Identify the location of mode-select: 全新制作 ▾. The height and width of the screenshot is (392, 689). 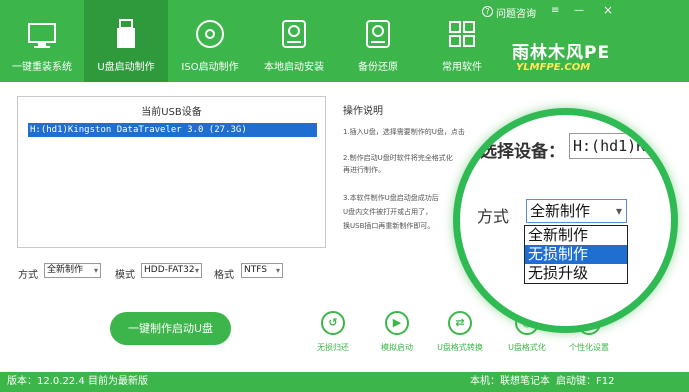
(72, 270).